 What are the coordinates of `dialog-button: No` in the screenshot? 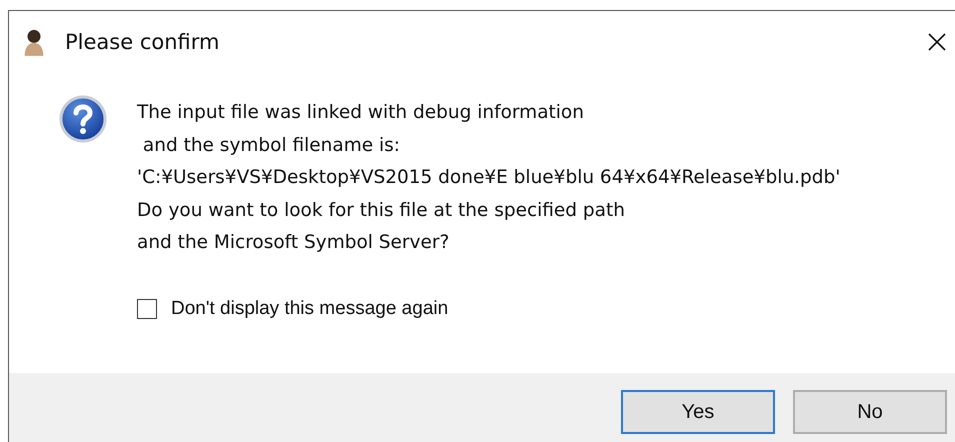 It's located at (870, 412).